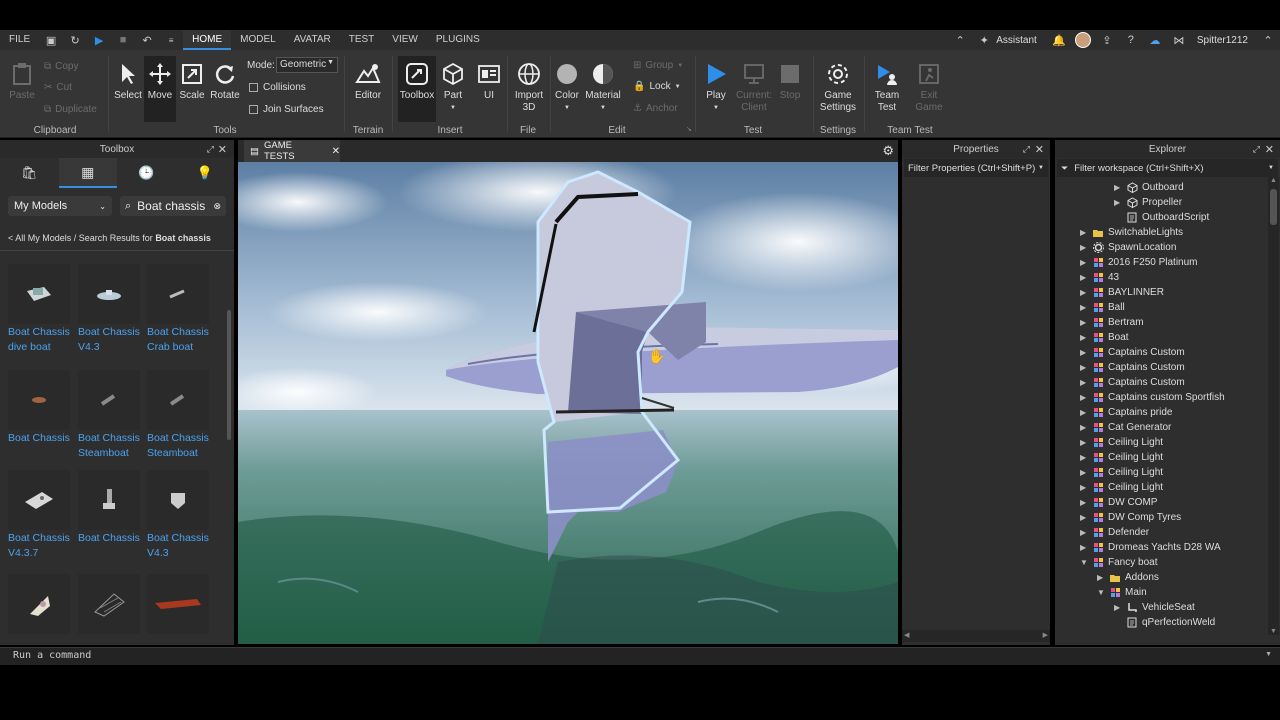 The height and width of the screenshot is (720, 1280). Describe the element at coordinates (1128, 247) in the screenshot. I see `tree-item: ▶ SpawnLocation` at that location.